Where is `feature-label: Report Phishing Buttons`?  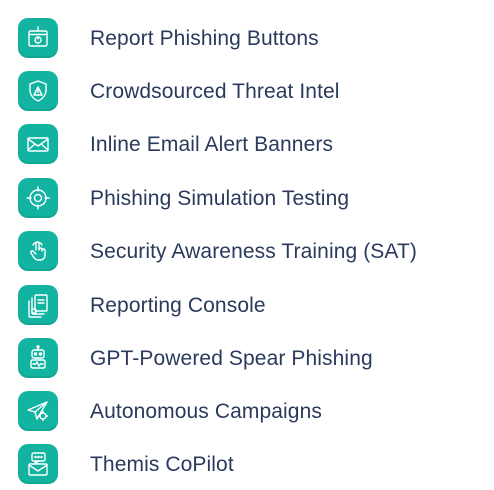
feature-label: Report Phishing Buttons is located at coordinates (204, 38).